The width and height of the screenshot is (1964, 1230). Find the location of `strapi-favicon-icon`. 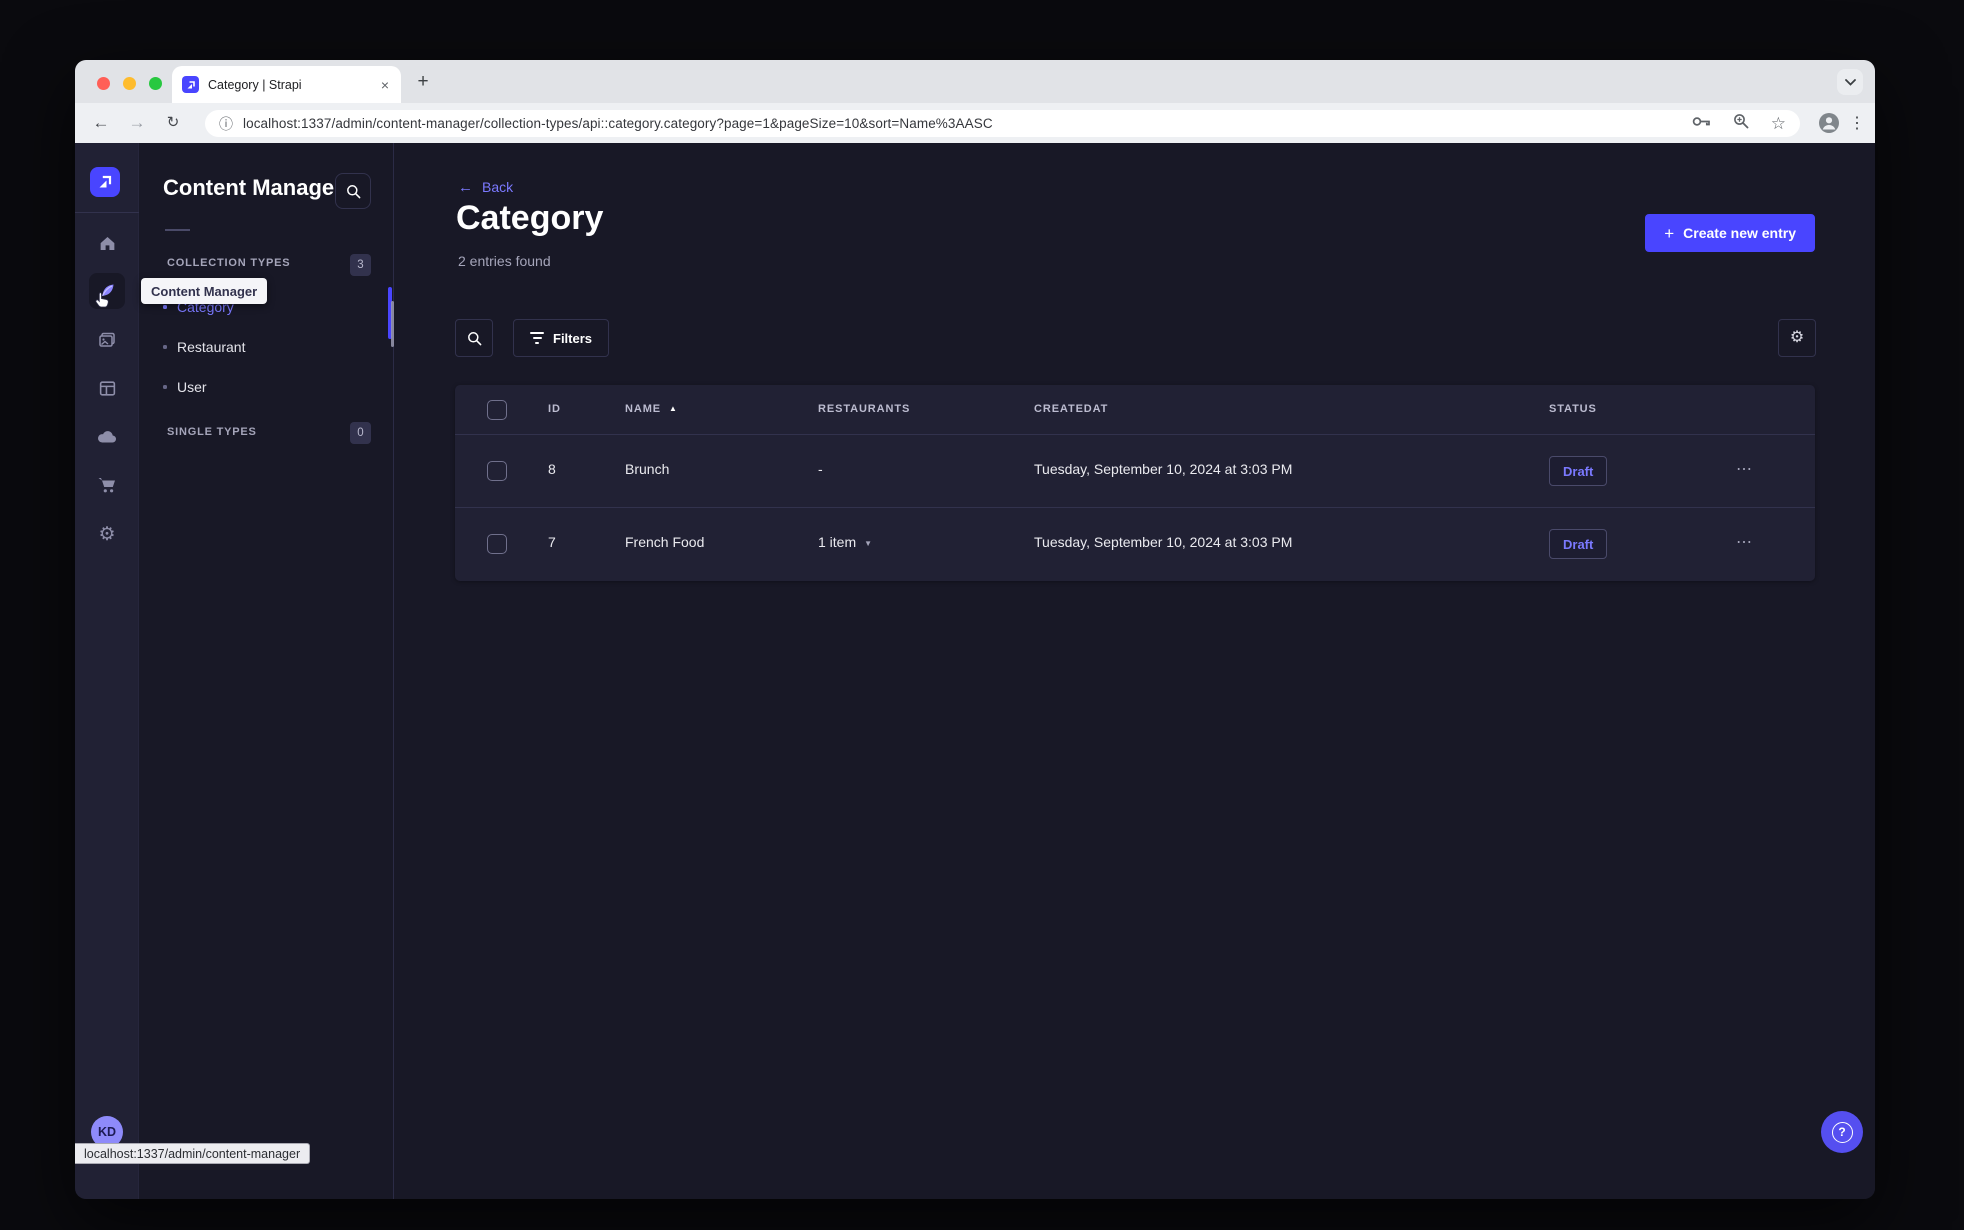

strapi-favicon-icon is located at coordinates (190, 84).